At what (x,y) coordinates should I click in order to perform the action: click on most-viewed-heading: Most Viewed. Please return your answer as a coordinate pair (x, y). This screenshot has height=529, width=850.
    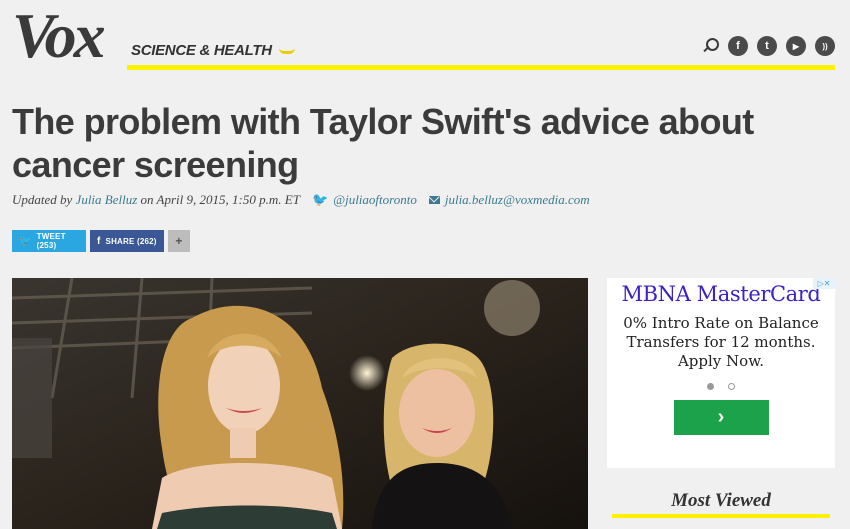
    Looking at the image, I should click on (721, 500).